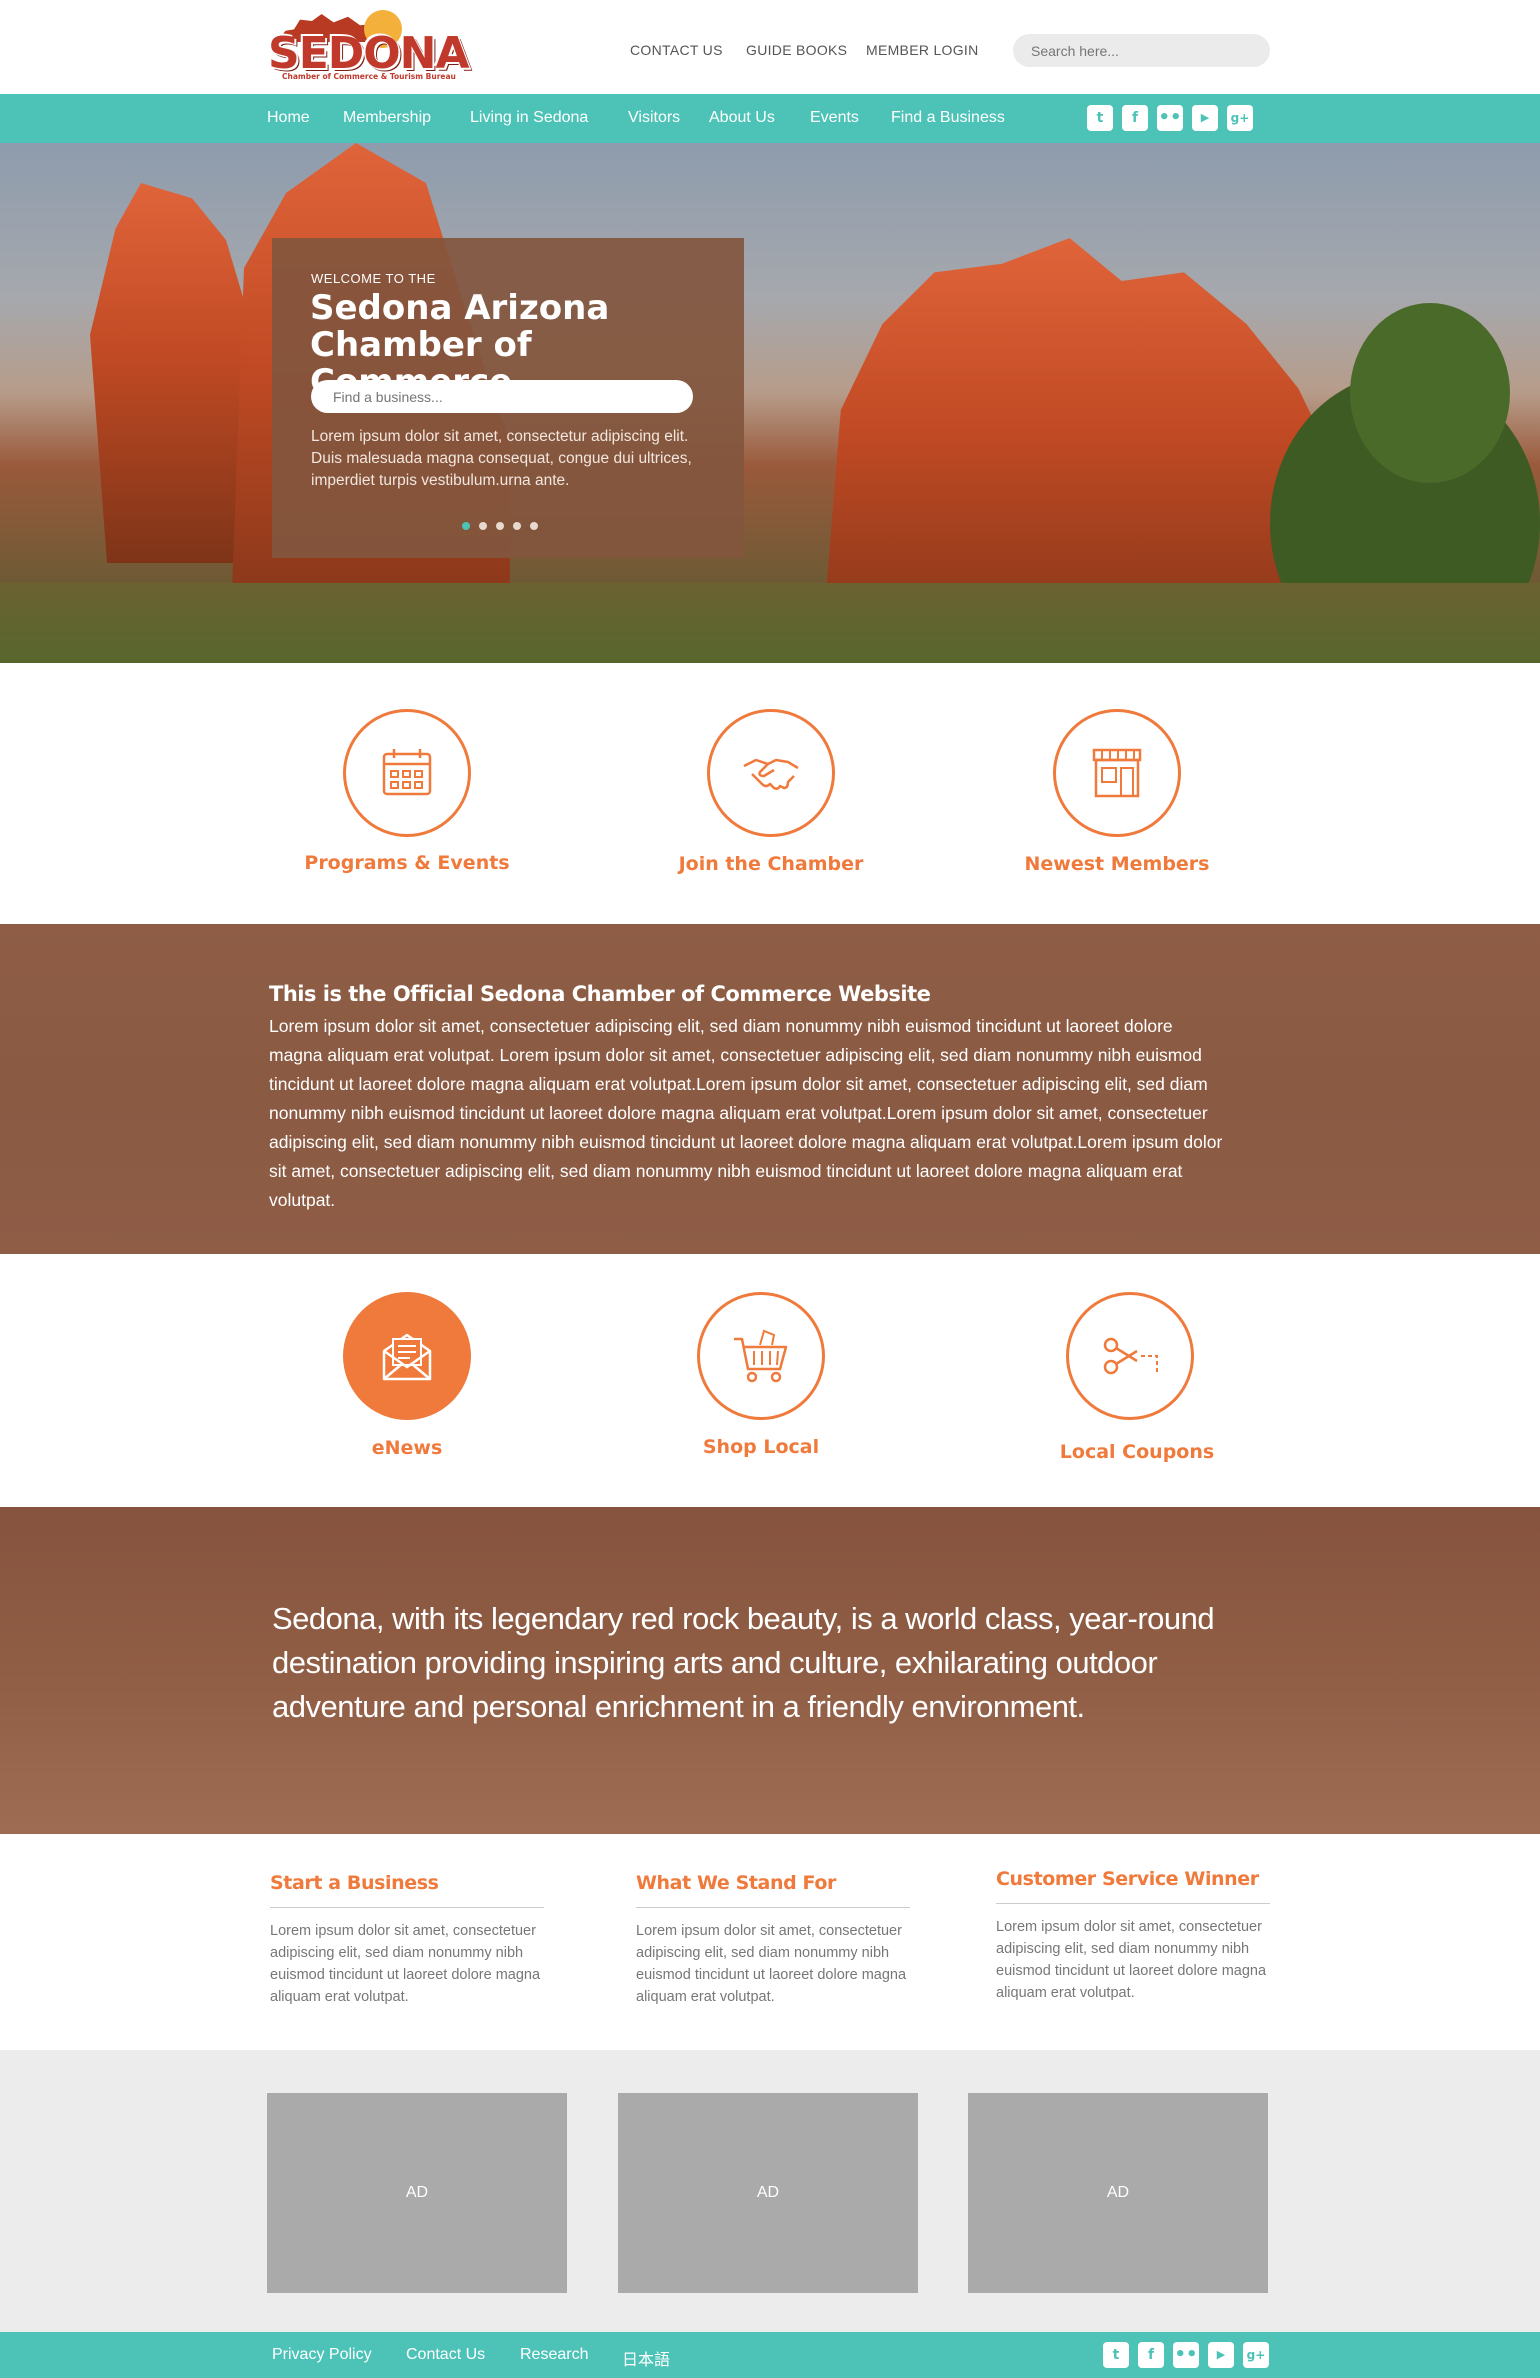 The width and height of the screenshot is (1540, 2378). Describe the element at coordinates (742, 118) in the screenshot. I see `nav-item-about-us: About Us` at that location.